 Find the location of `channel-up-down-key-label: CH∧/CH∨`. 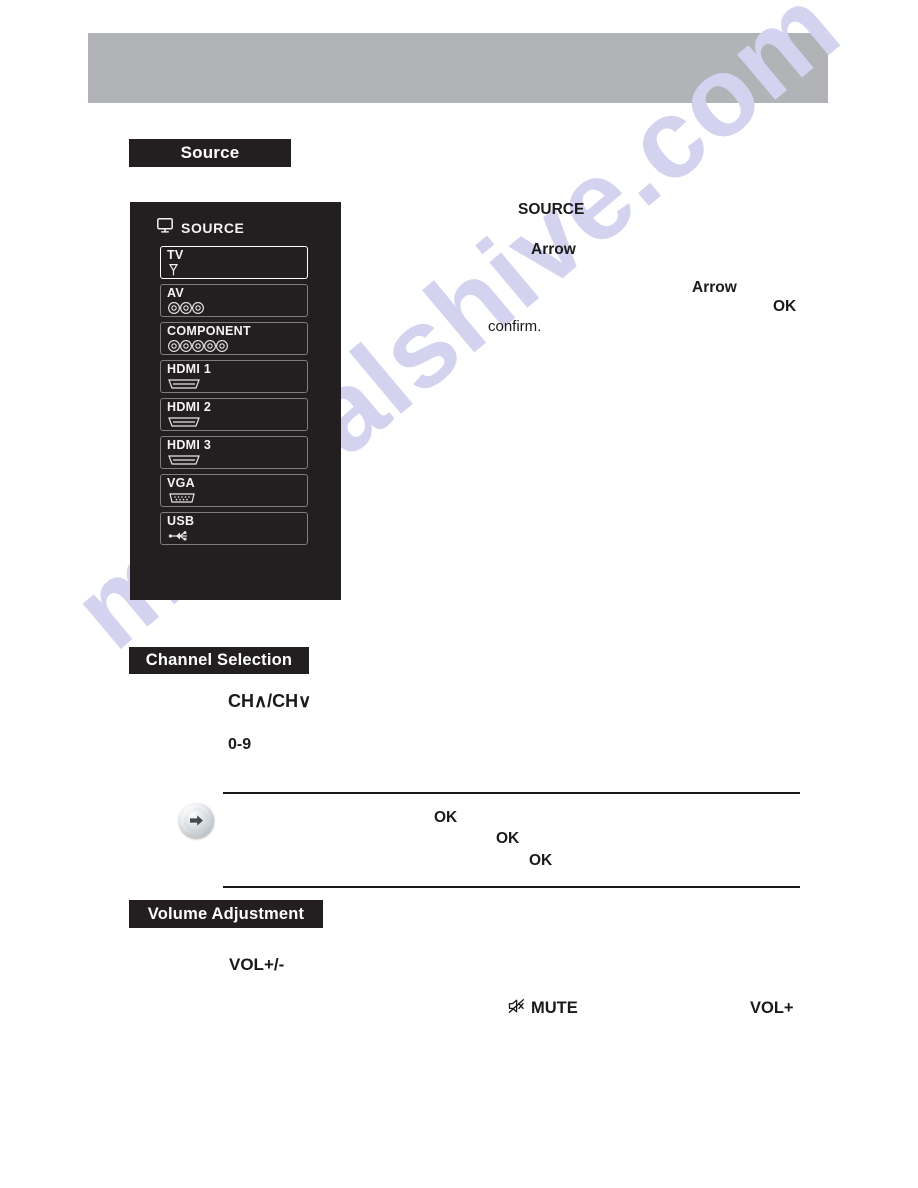

channel-up-down-key-label: CH∧/CH∨ is located at coordinates (270, 701).